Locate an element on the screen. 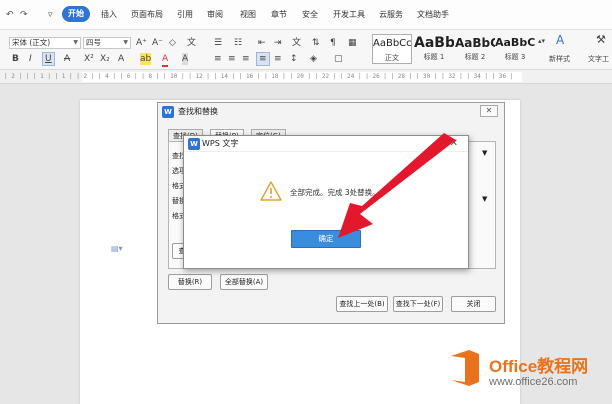  ok-button: 确定 is located at coordinates (326, 239).